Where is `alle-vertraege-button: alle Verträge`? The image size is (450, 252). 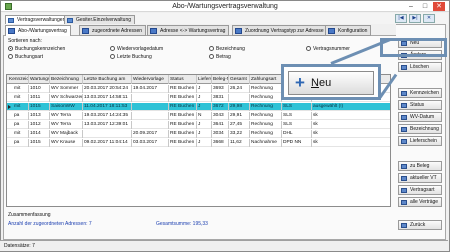
alle-vertraege-button: alle Verträge is located at coordinates (420, 202).